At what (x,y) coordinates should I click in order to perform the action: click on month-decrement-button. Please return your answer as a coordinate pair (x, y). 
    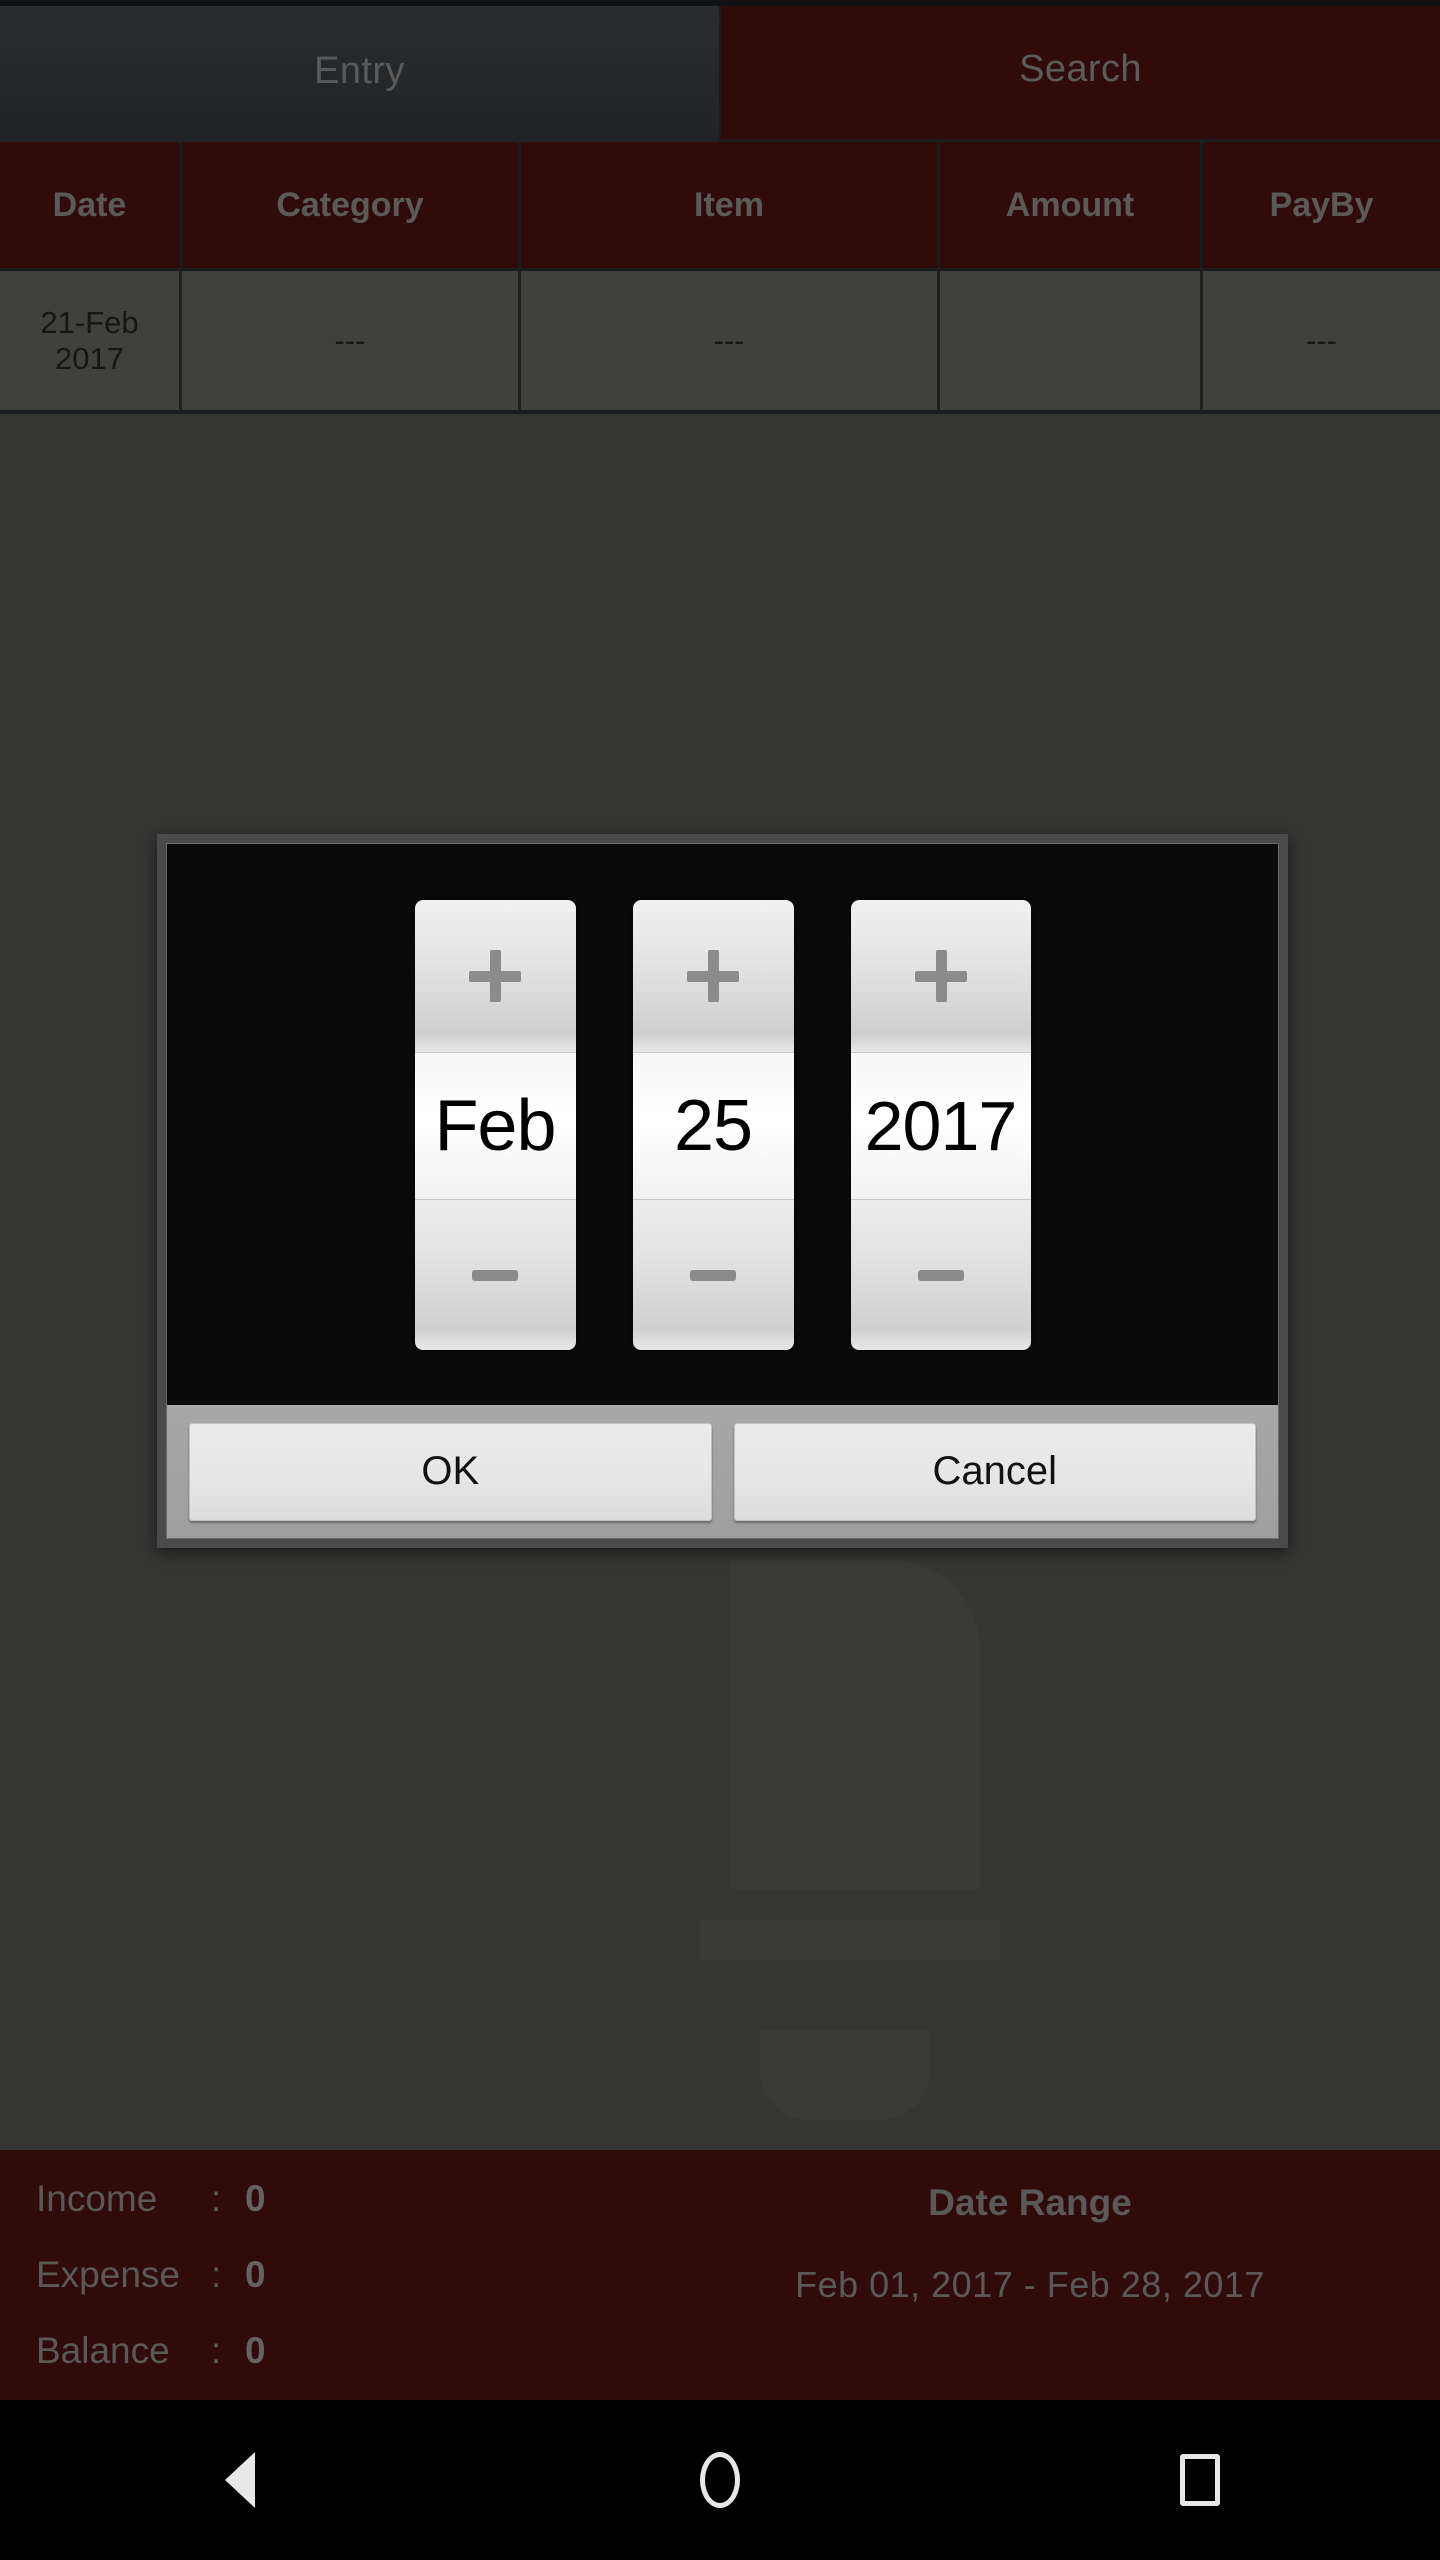
    Looking at the image, I should click on (495, 1274).